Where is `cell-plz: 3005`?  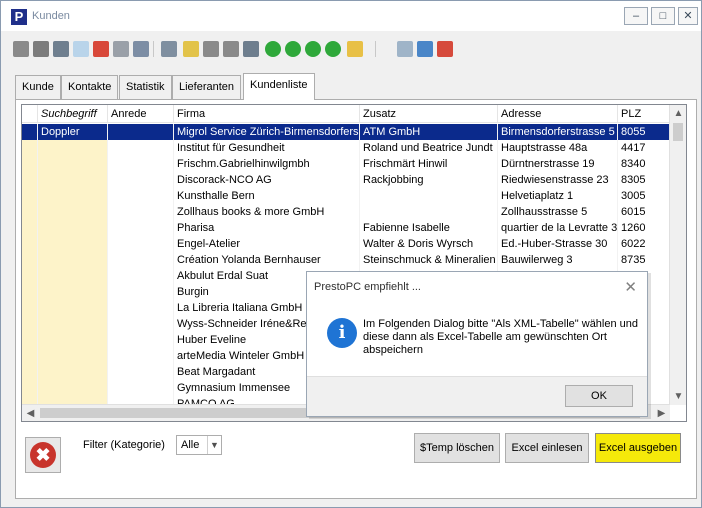
cell-plz: 3005 is located at coordinates (644, 196).